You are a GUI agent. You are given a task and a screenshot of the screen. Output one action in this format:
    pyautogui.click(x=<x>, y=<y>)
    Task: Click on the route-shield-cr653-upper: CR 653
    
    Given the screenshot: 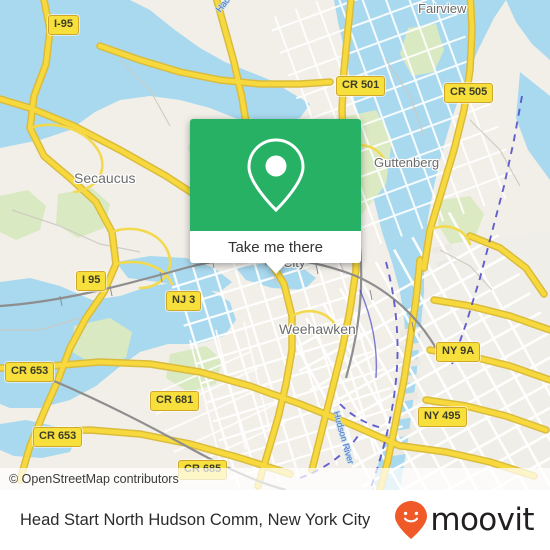 What is the action you would take?
    pyautogui.click(x=30, y=372)
    